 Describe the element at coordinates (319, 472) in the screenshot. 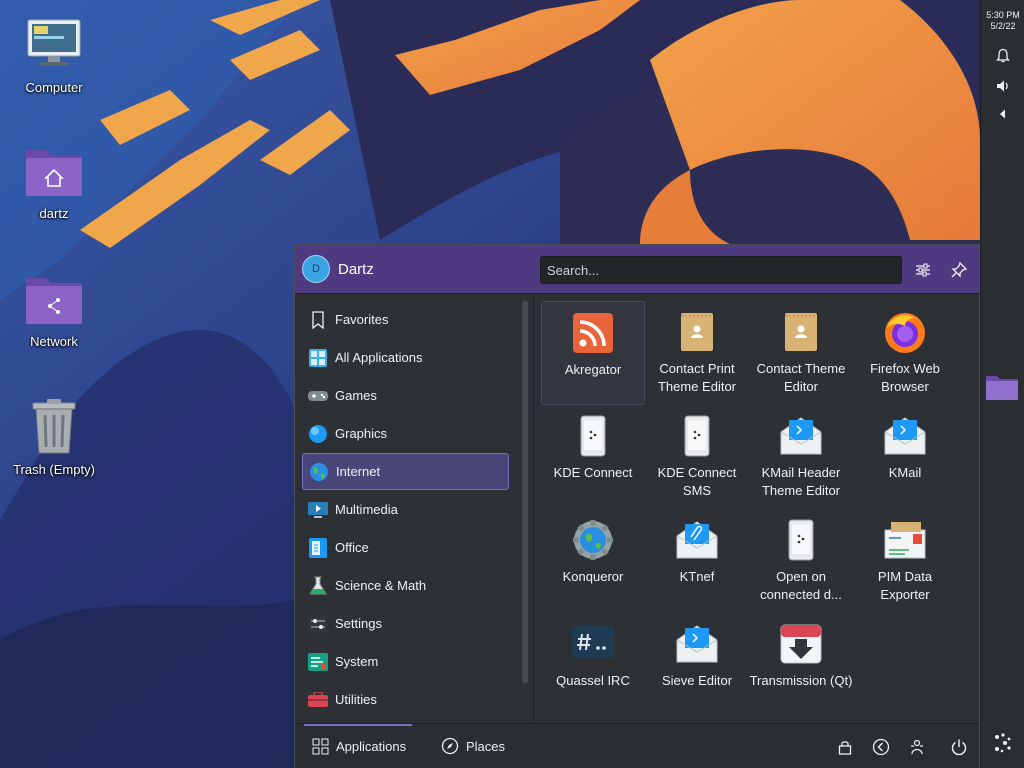

I see `internet-icon` at that location.